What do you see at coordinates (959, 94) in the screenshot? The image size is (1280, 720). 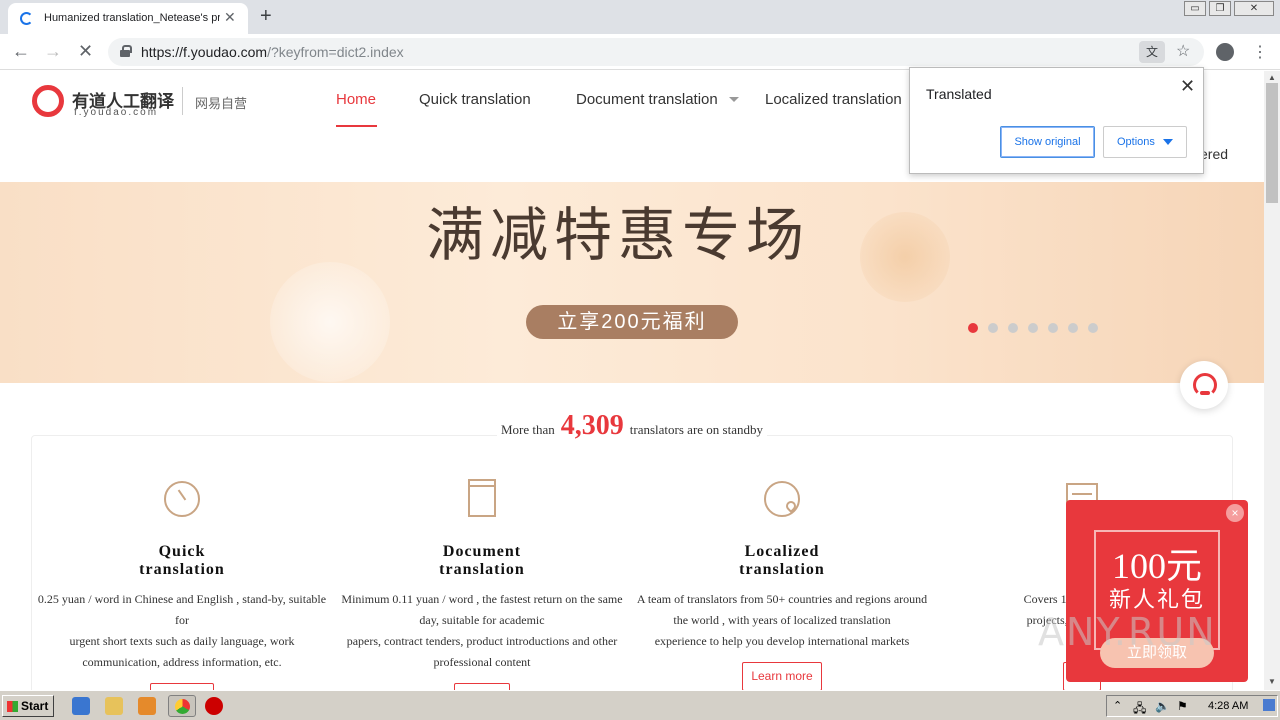 I see `translate-status: Translated` at bounding box center [959, 94].